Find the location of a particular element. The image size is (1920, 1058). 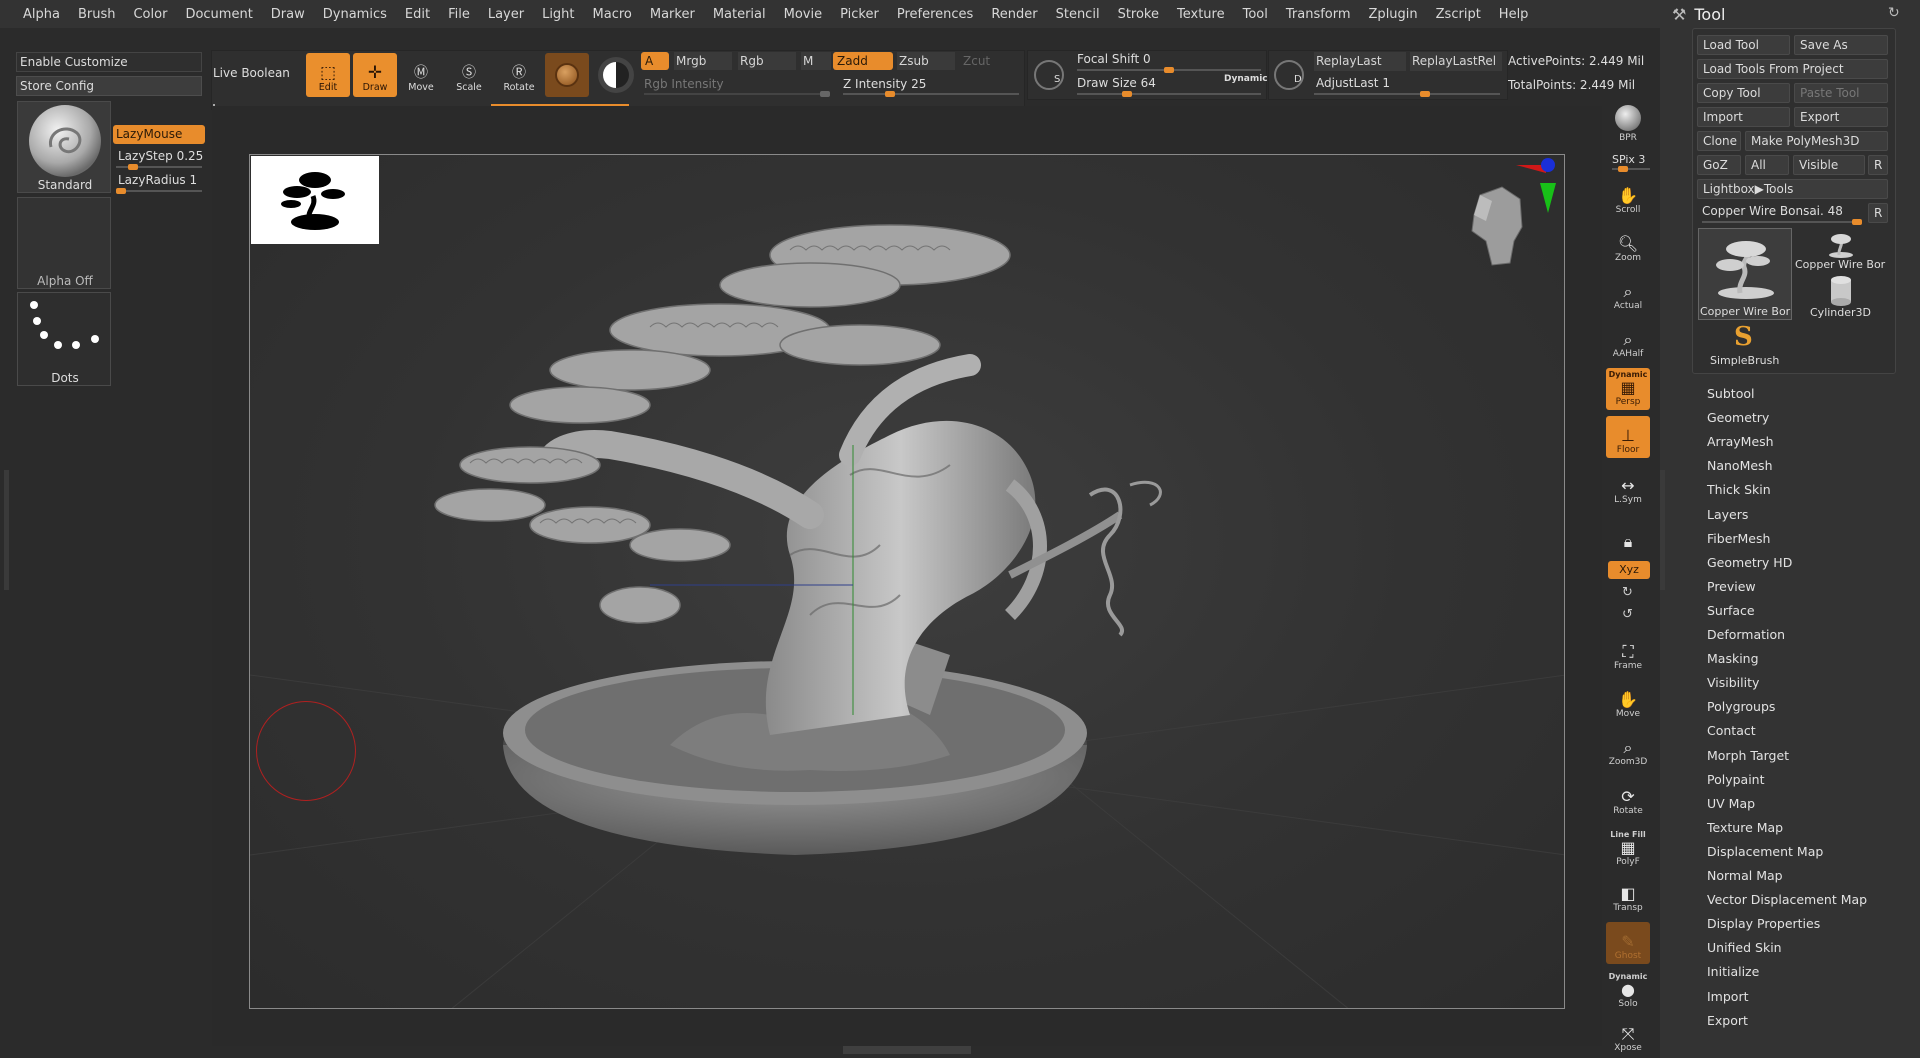

current-tool-r-button: R is located at coordinates (1878, 213).